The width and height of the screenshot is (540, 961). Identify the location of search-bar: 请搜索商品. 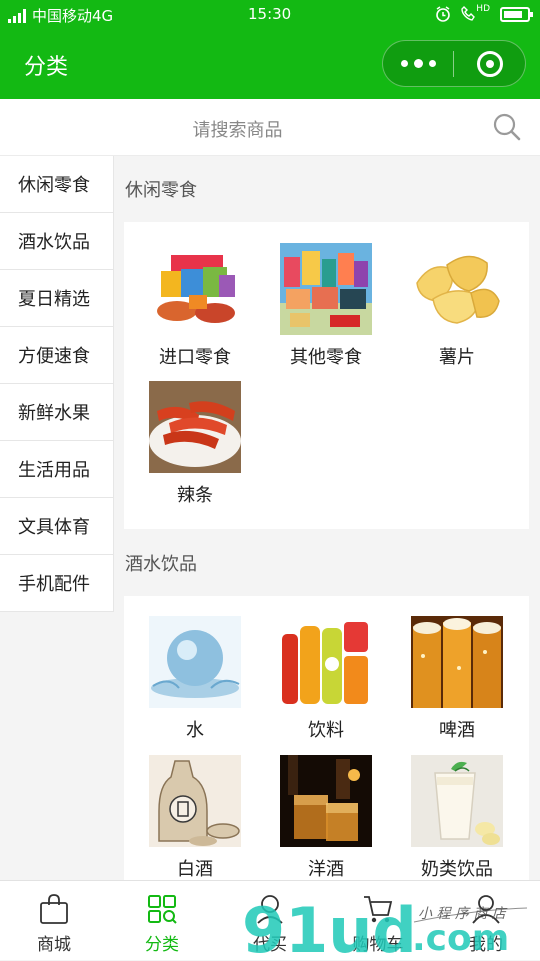
(270, 127).